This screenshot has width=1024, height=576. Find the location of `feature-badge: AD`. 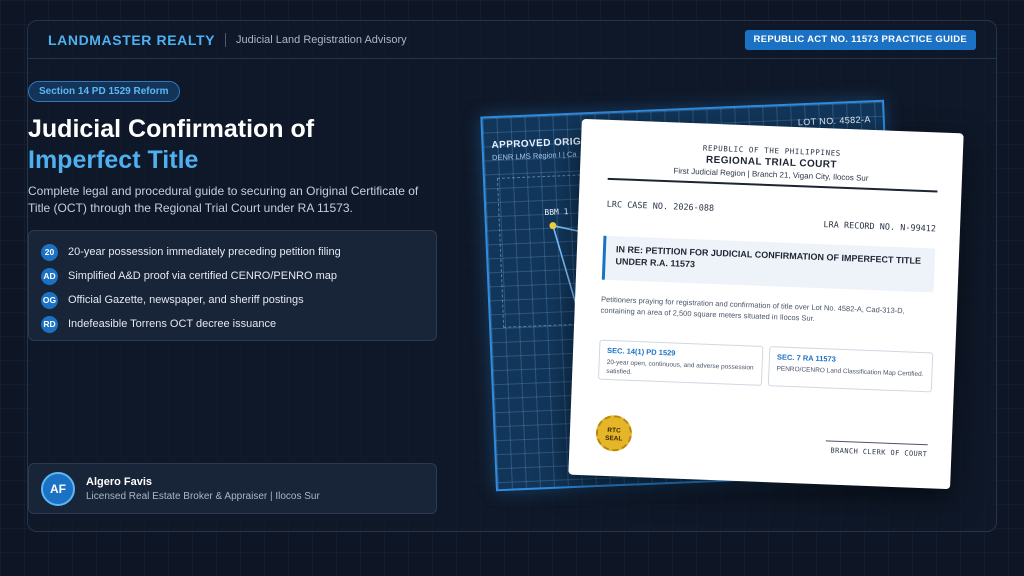

feature-badge: AD is located at coordinates (49, 276).